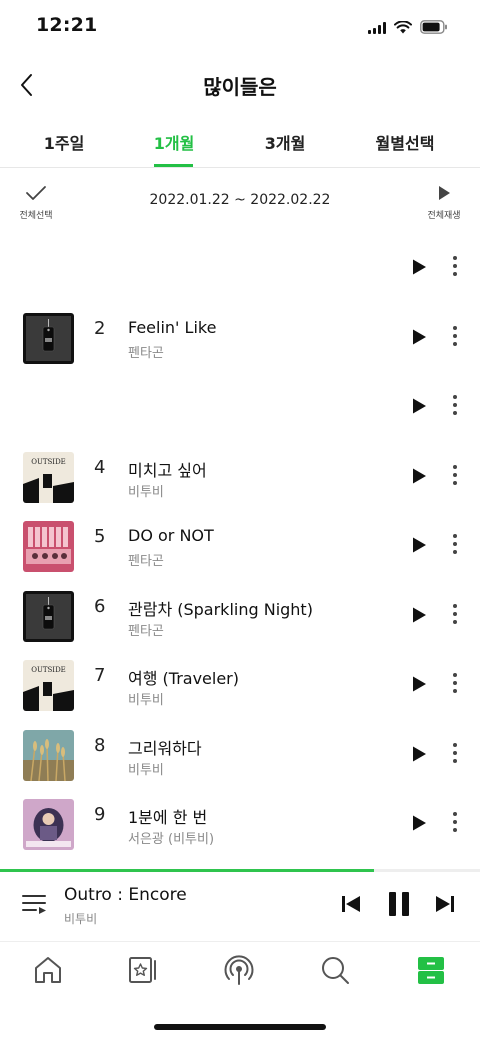 The height and width of the screenshot is (1039, 480). I want to click on song-rank: 9, so click(100, 814).